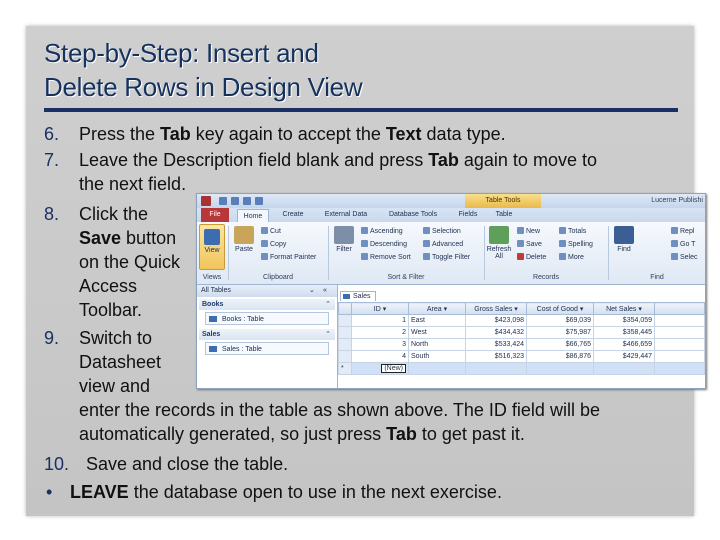 This screenshot has width=720, height=540. Describe the element at coordinates (443, 244) in the screenshot. I see `advanced-button: Advanced` at that location.